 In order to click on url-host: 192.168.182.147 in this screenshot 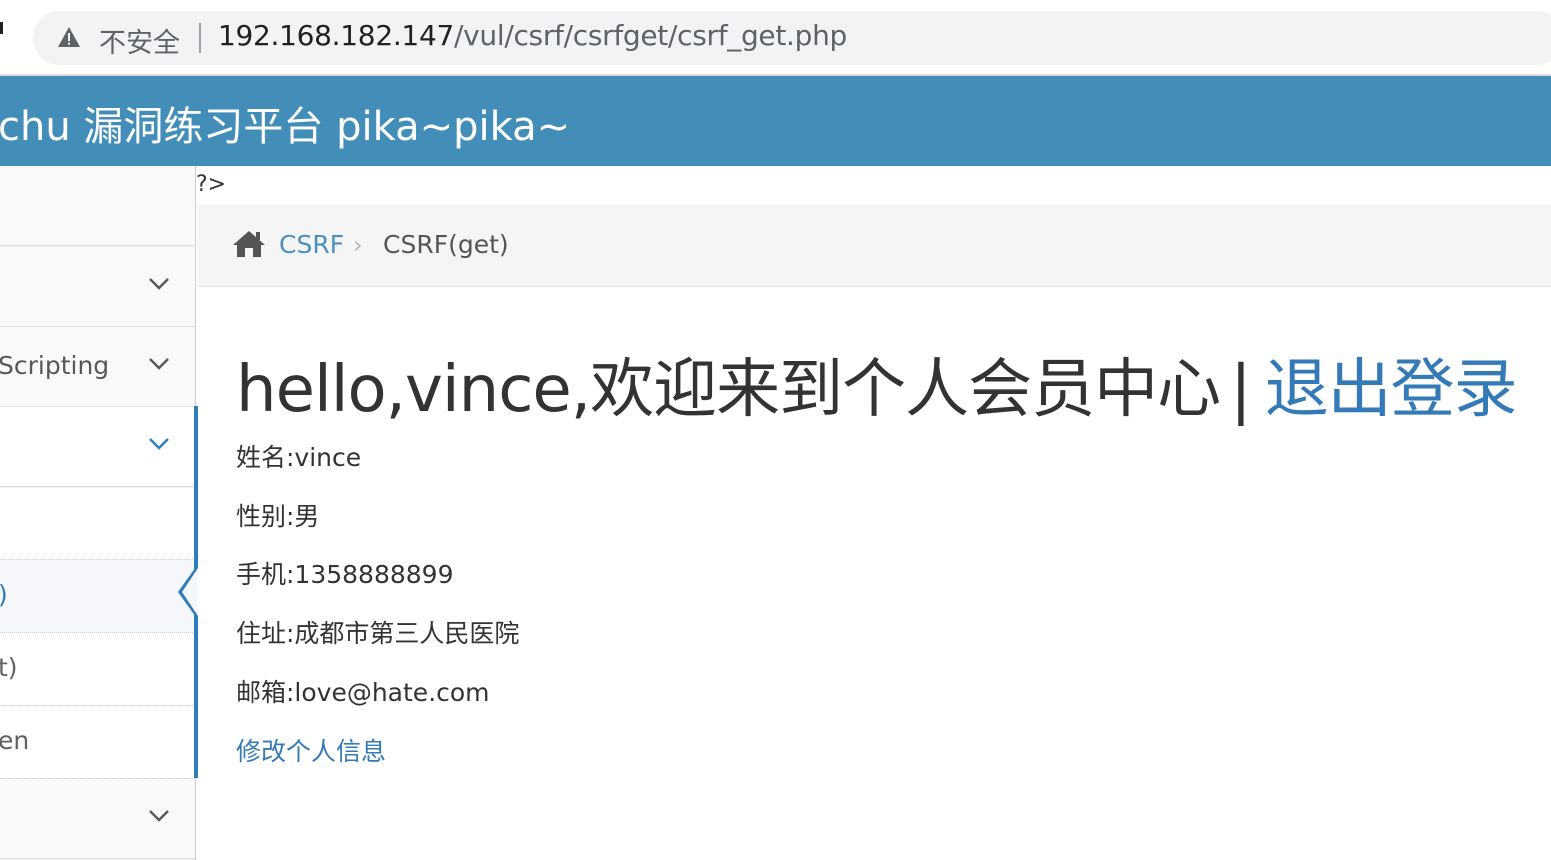, I will do `click(336, 35)`.